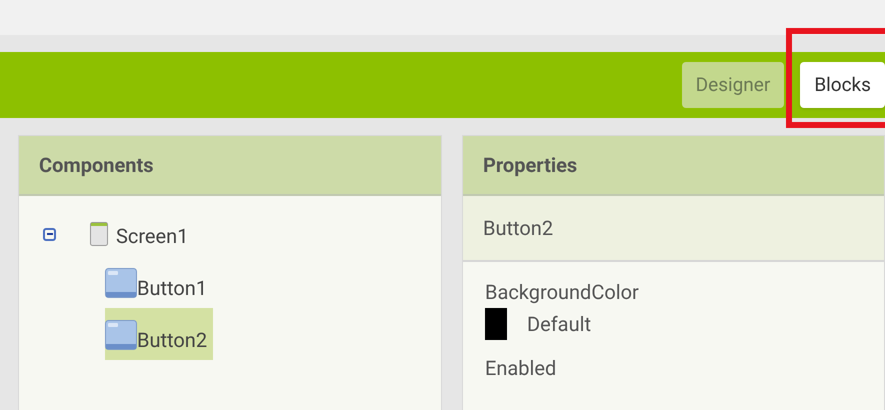 The width and height of the screenshot is (885, 410). What do you see at coordinates (49, 234) in the screenshot?
I see `collapse-icon` at bounding box center [49, 234].